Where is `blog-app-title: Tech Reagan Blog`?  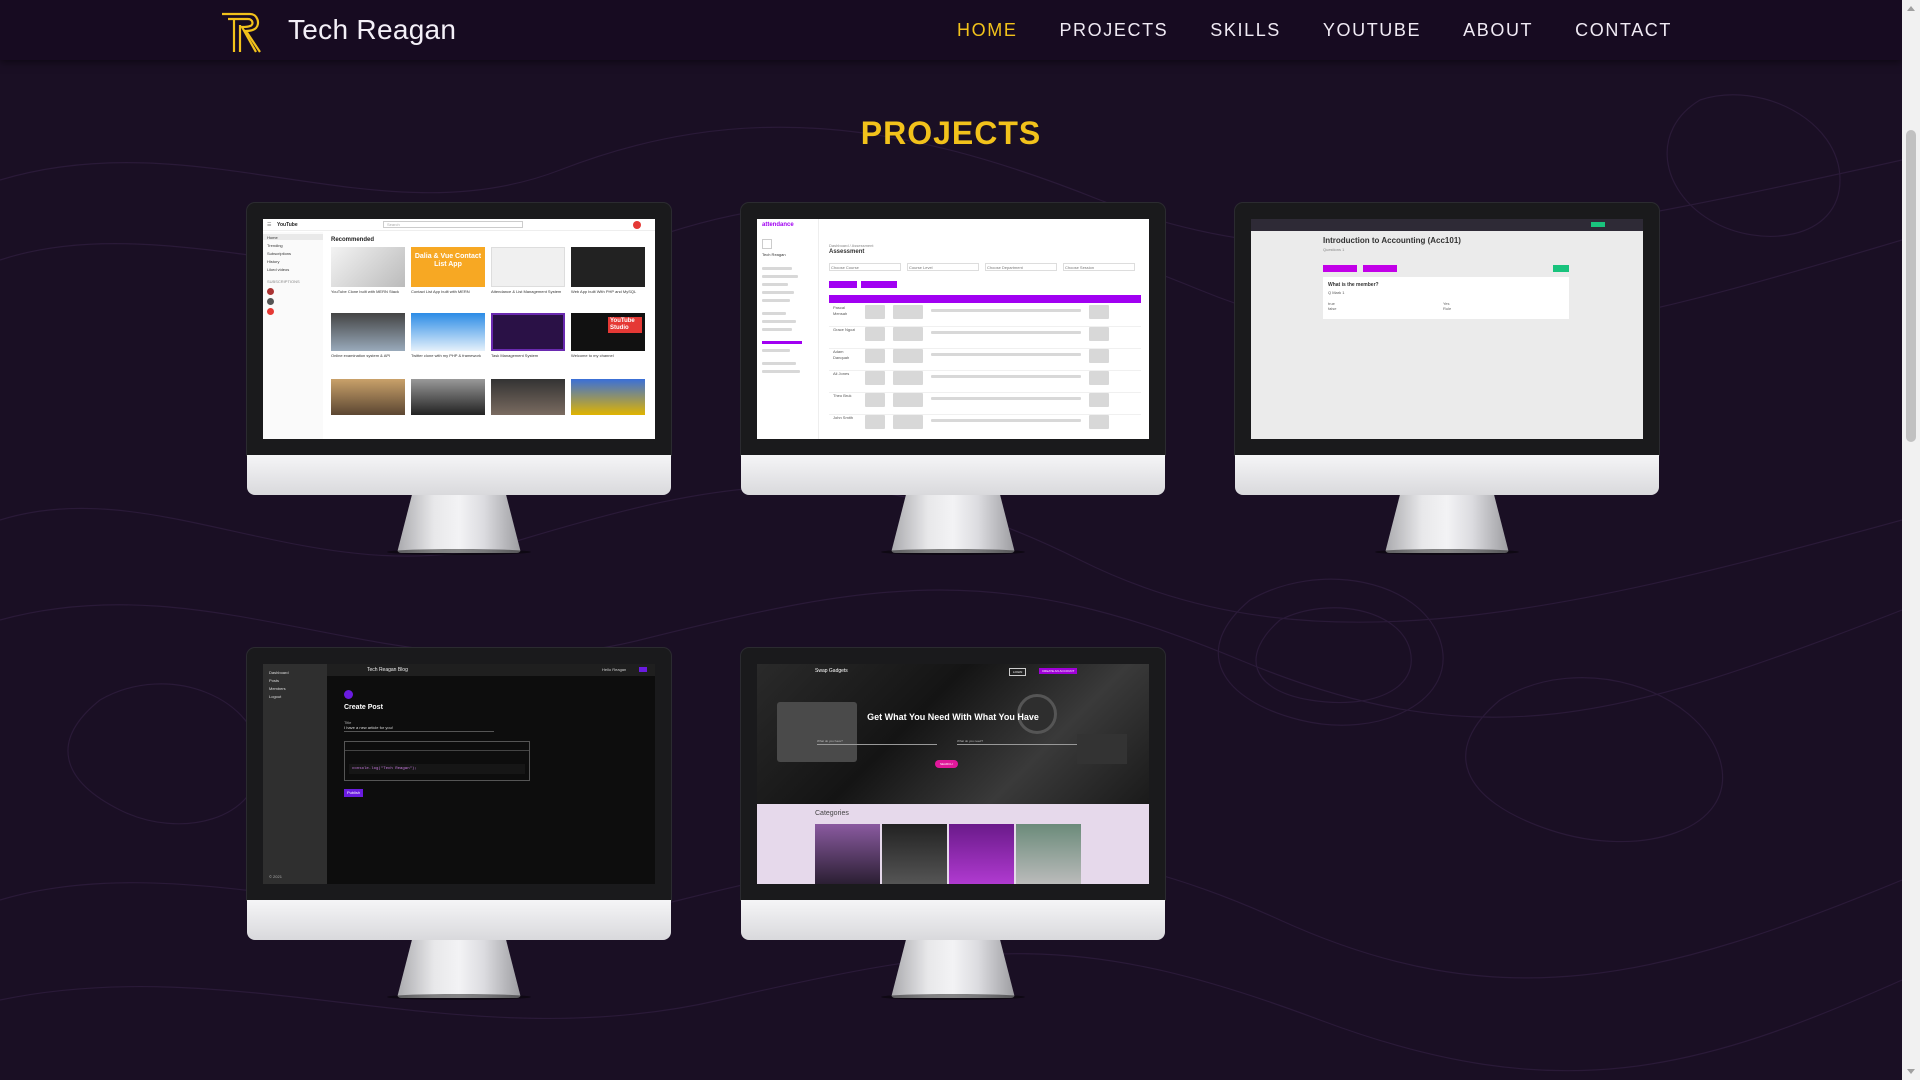
blog-app-title: Tech Reagan Blog is located at coordinates (387, 670).